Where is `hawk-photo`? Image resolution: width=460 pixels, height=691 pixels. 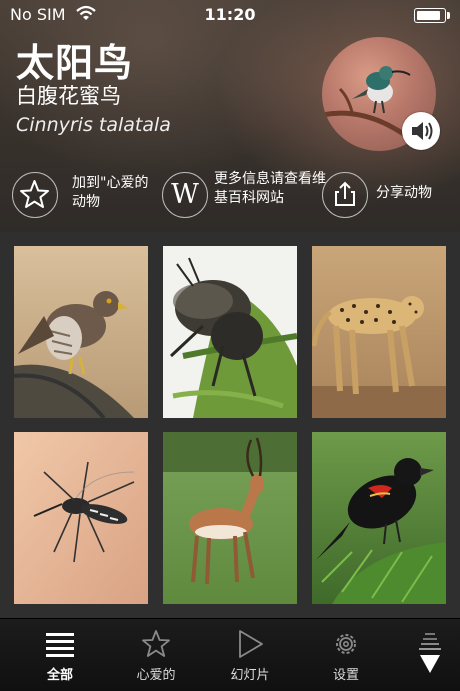
hawk-photo is located at coordinates (81, 332).